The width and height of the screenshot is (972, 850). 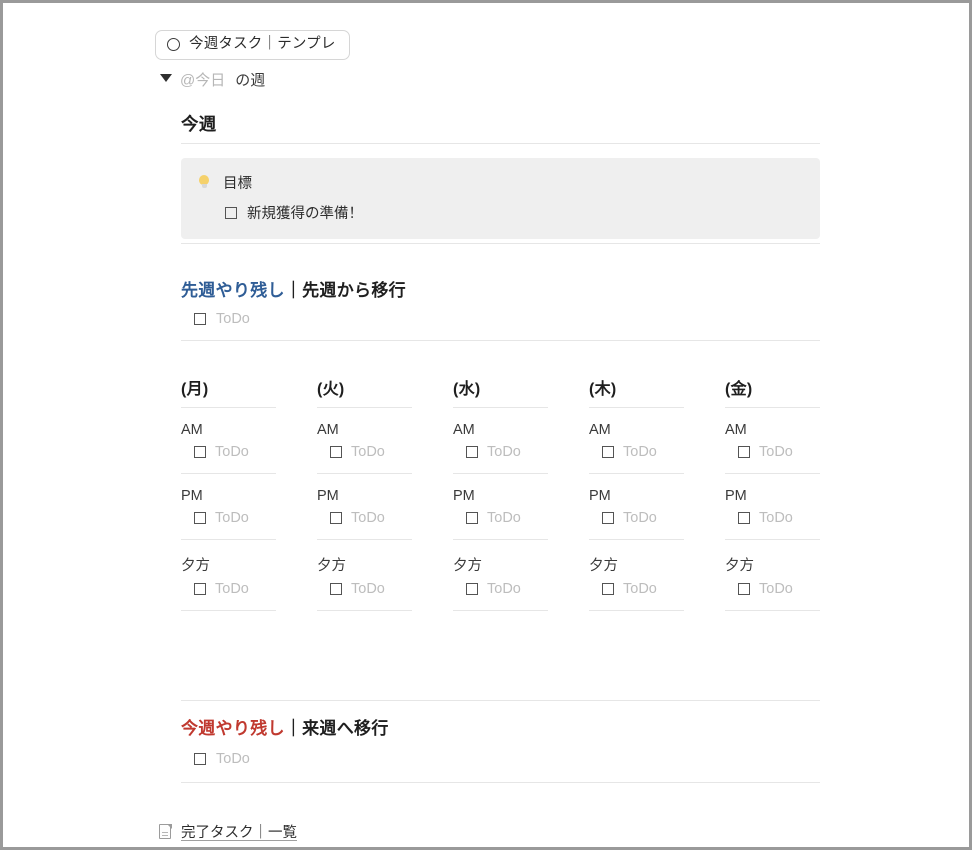 I want to click on day-column-fri: (金) AM ToDo PM ToDo 夕方 ToDo, so click(x=772, y=493).